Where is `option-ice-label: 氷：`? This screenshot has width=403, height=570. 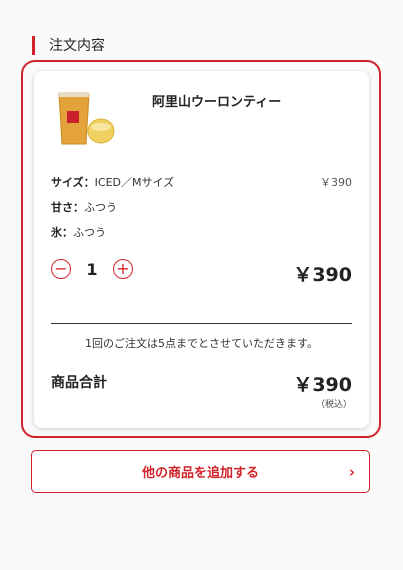 option-ice-label: 氷： is located at coordinates (62, 232).